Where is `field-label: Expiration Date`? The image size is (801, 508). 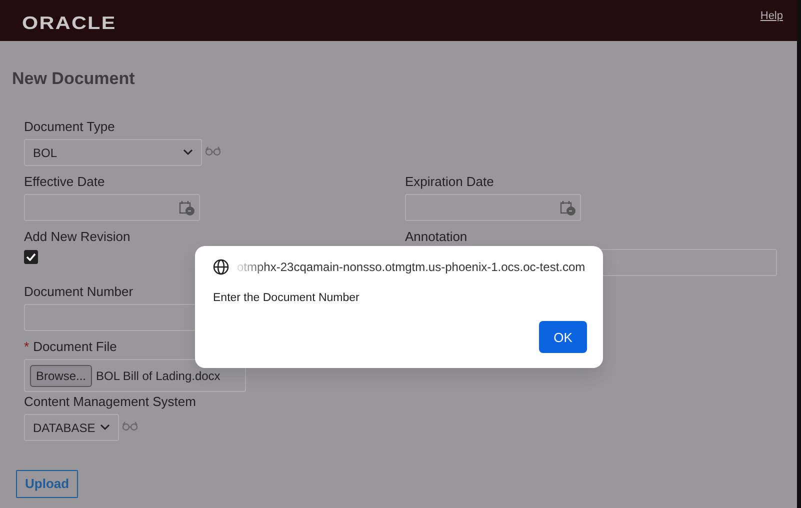 field-label: Expiration Date is located at coordinates (449, 181).